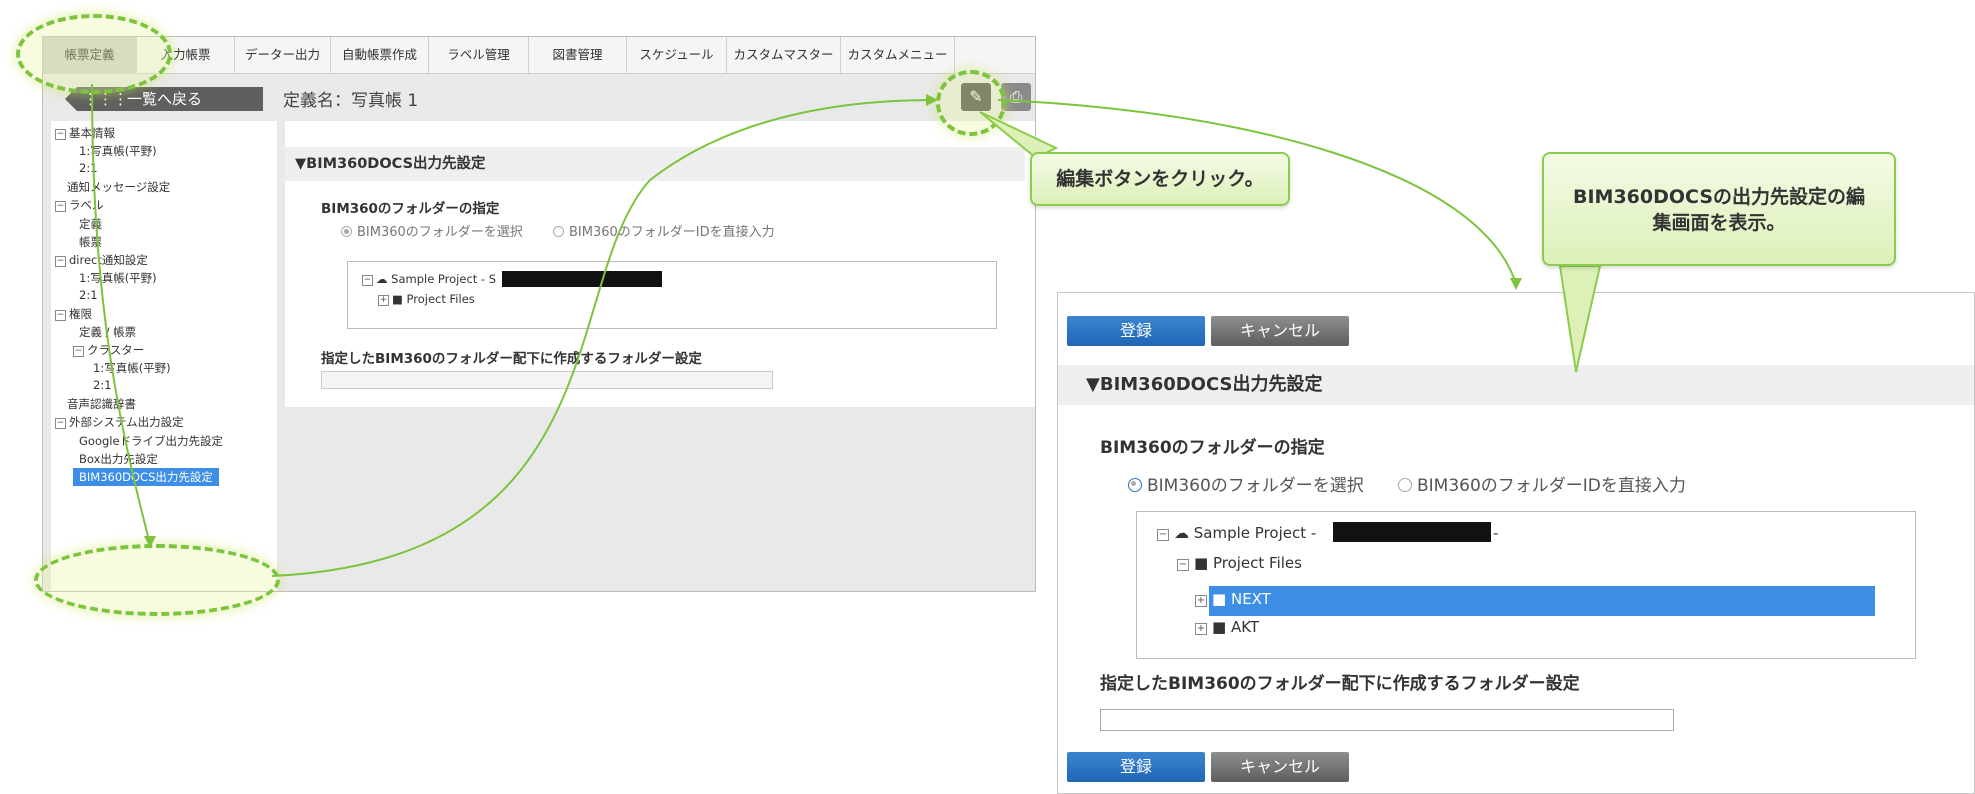 The width and height of the screenshot is (1975, 794). What do you see at coordinates (108, 350) in the screenshot?
I see `tree-item-cluster: − クラスター` at bounding box center [108, 350].